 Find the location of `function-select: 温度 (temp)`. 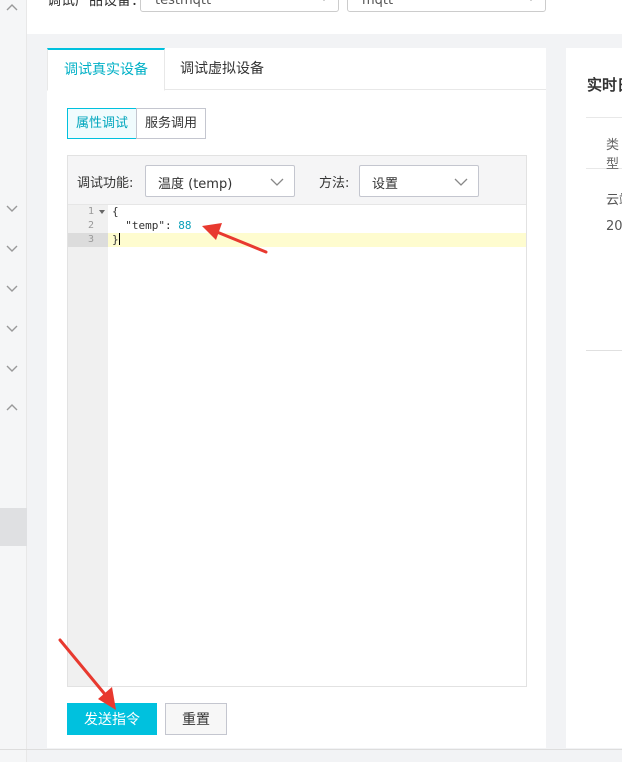

function-select: 温度 (temp) is located at coordinates (220, 181).